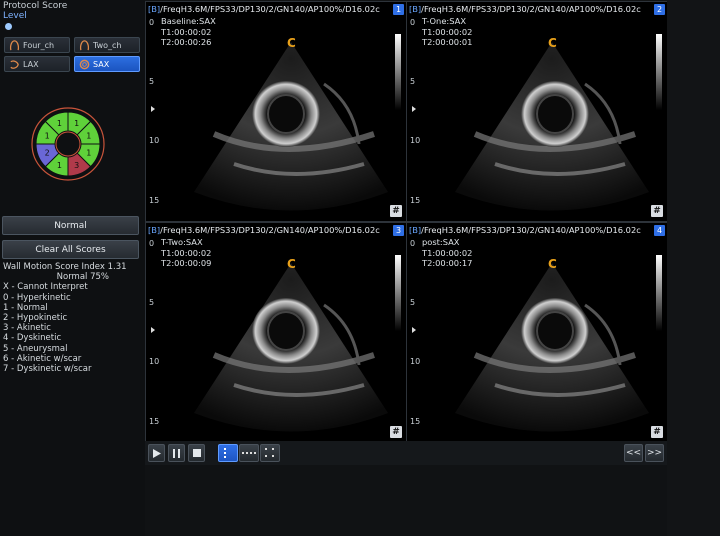 This screenshot has width=720, height=536. What do you see at coordinates (441, 242) in the screenshot?
I see `stage-label: post:SAX` at bounding box center [441, 242].